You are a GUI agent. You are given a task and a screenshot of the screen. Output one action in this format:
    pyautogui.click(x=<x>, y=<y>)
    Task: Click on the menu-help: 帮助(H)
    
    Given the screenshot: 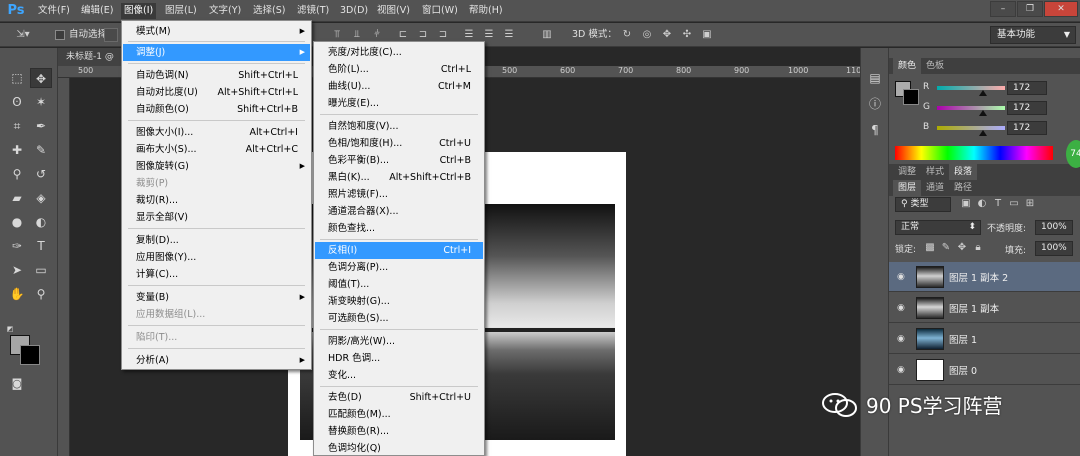 What is the action you would take?
    pyautogui.click(x=486, y=11)
    